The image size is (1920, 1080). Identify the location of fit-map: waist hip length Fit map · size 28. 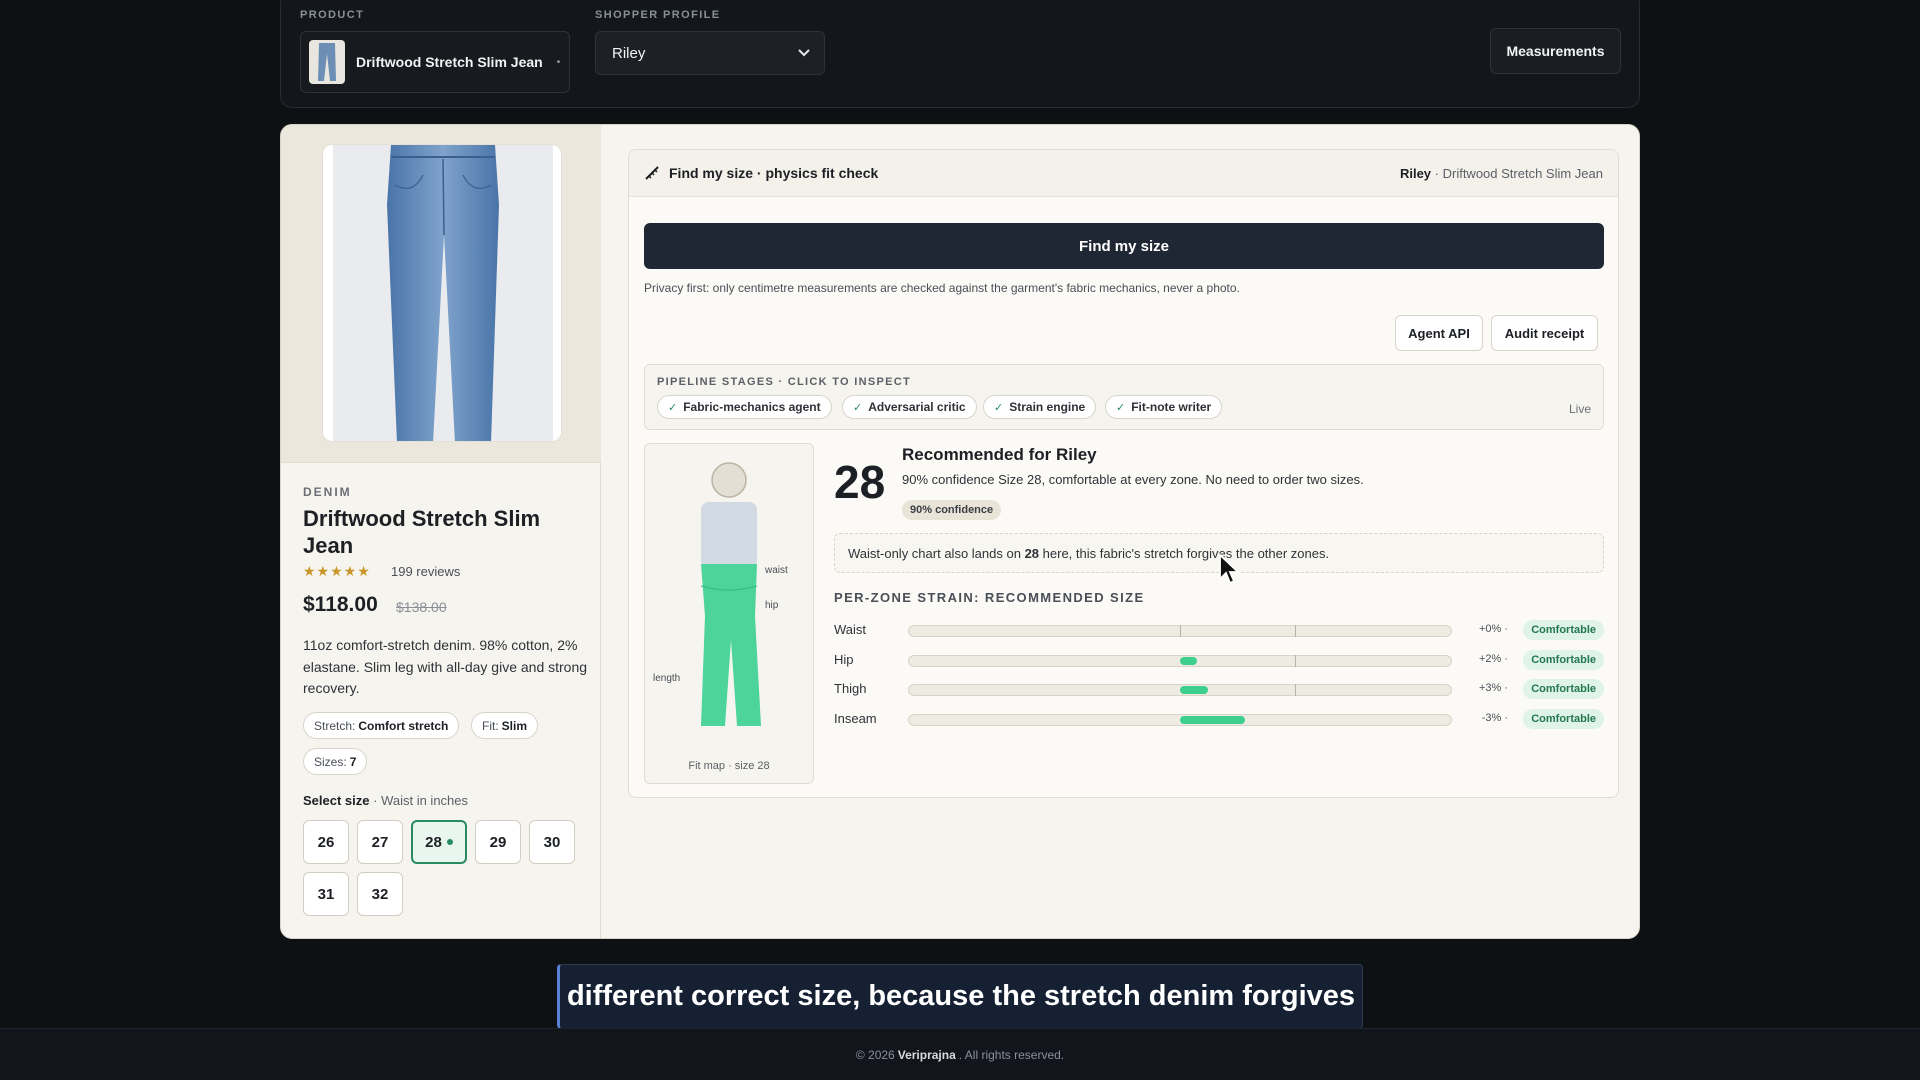
(729, 613).